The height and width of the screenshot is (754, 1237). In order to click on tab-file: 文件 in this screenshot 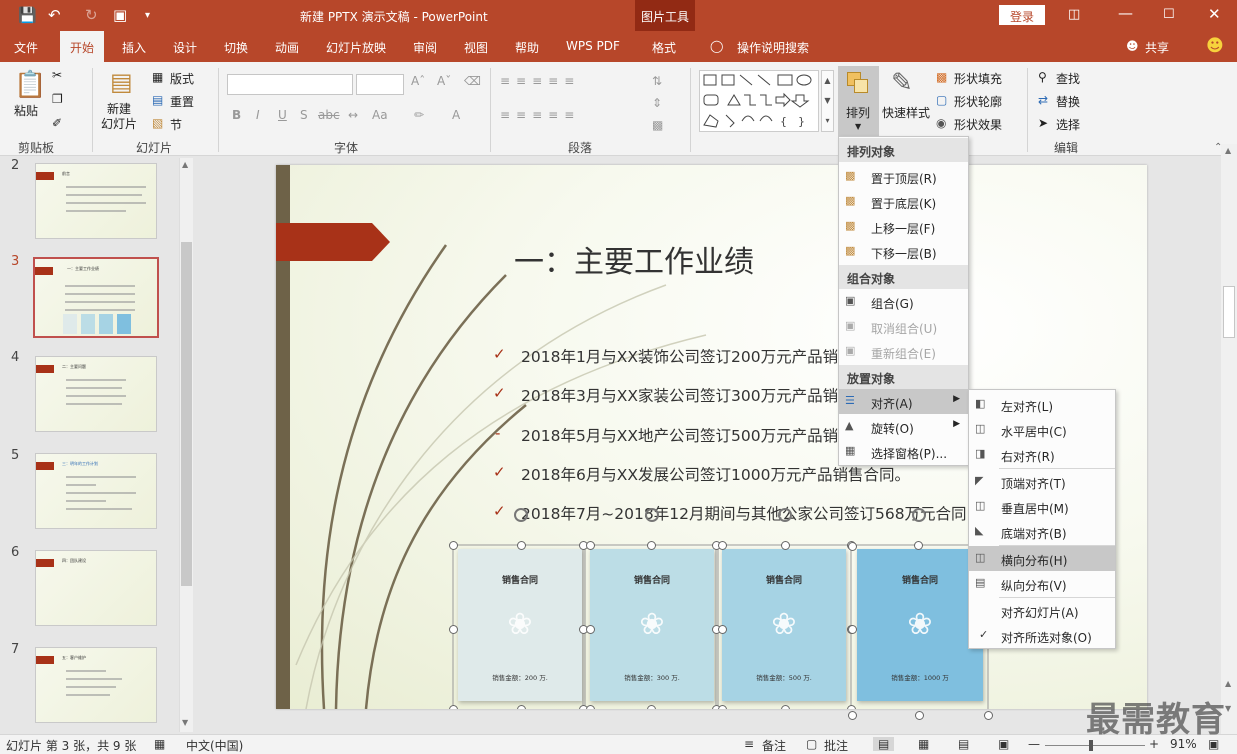, I will do `click(26, 47)`.